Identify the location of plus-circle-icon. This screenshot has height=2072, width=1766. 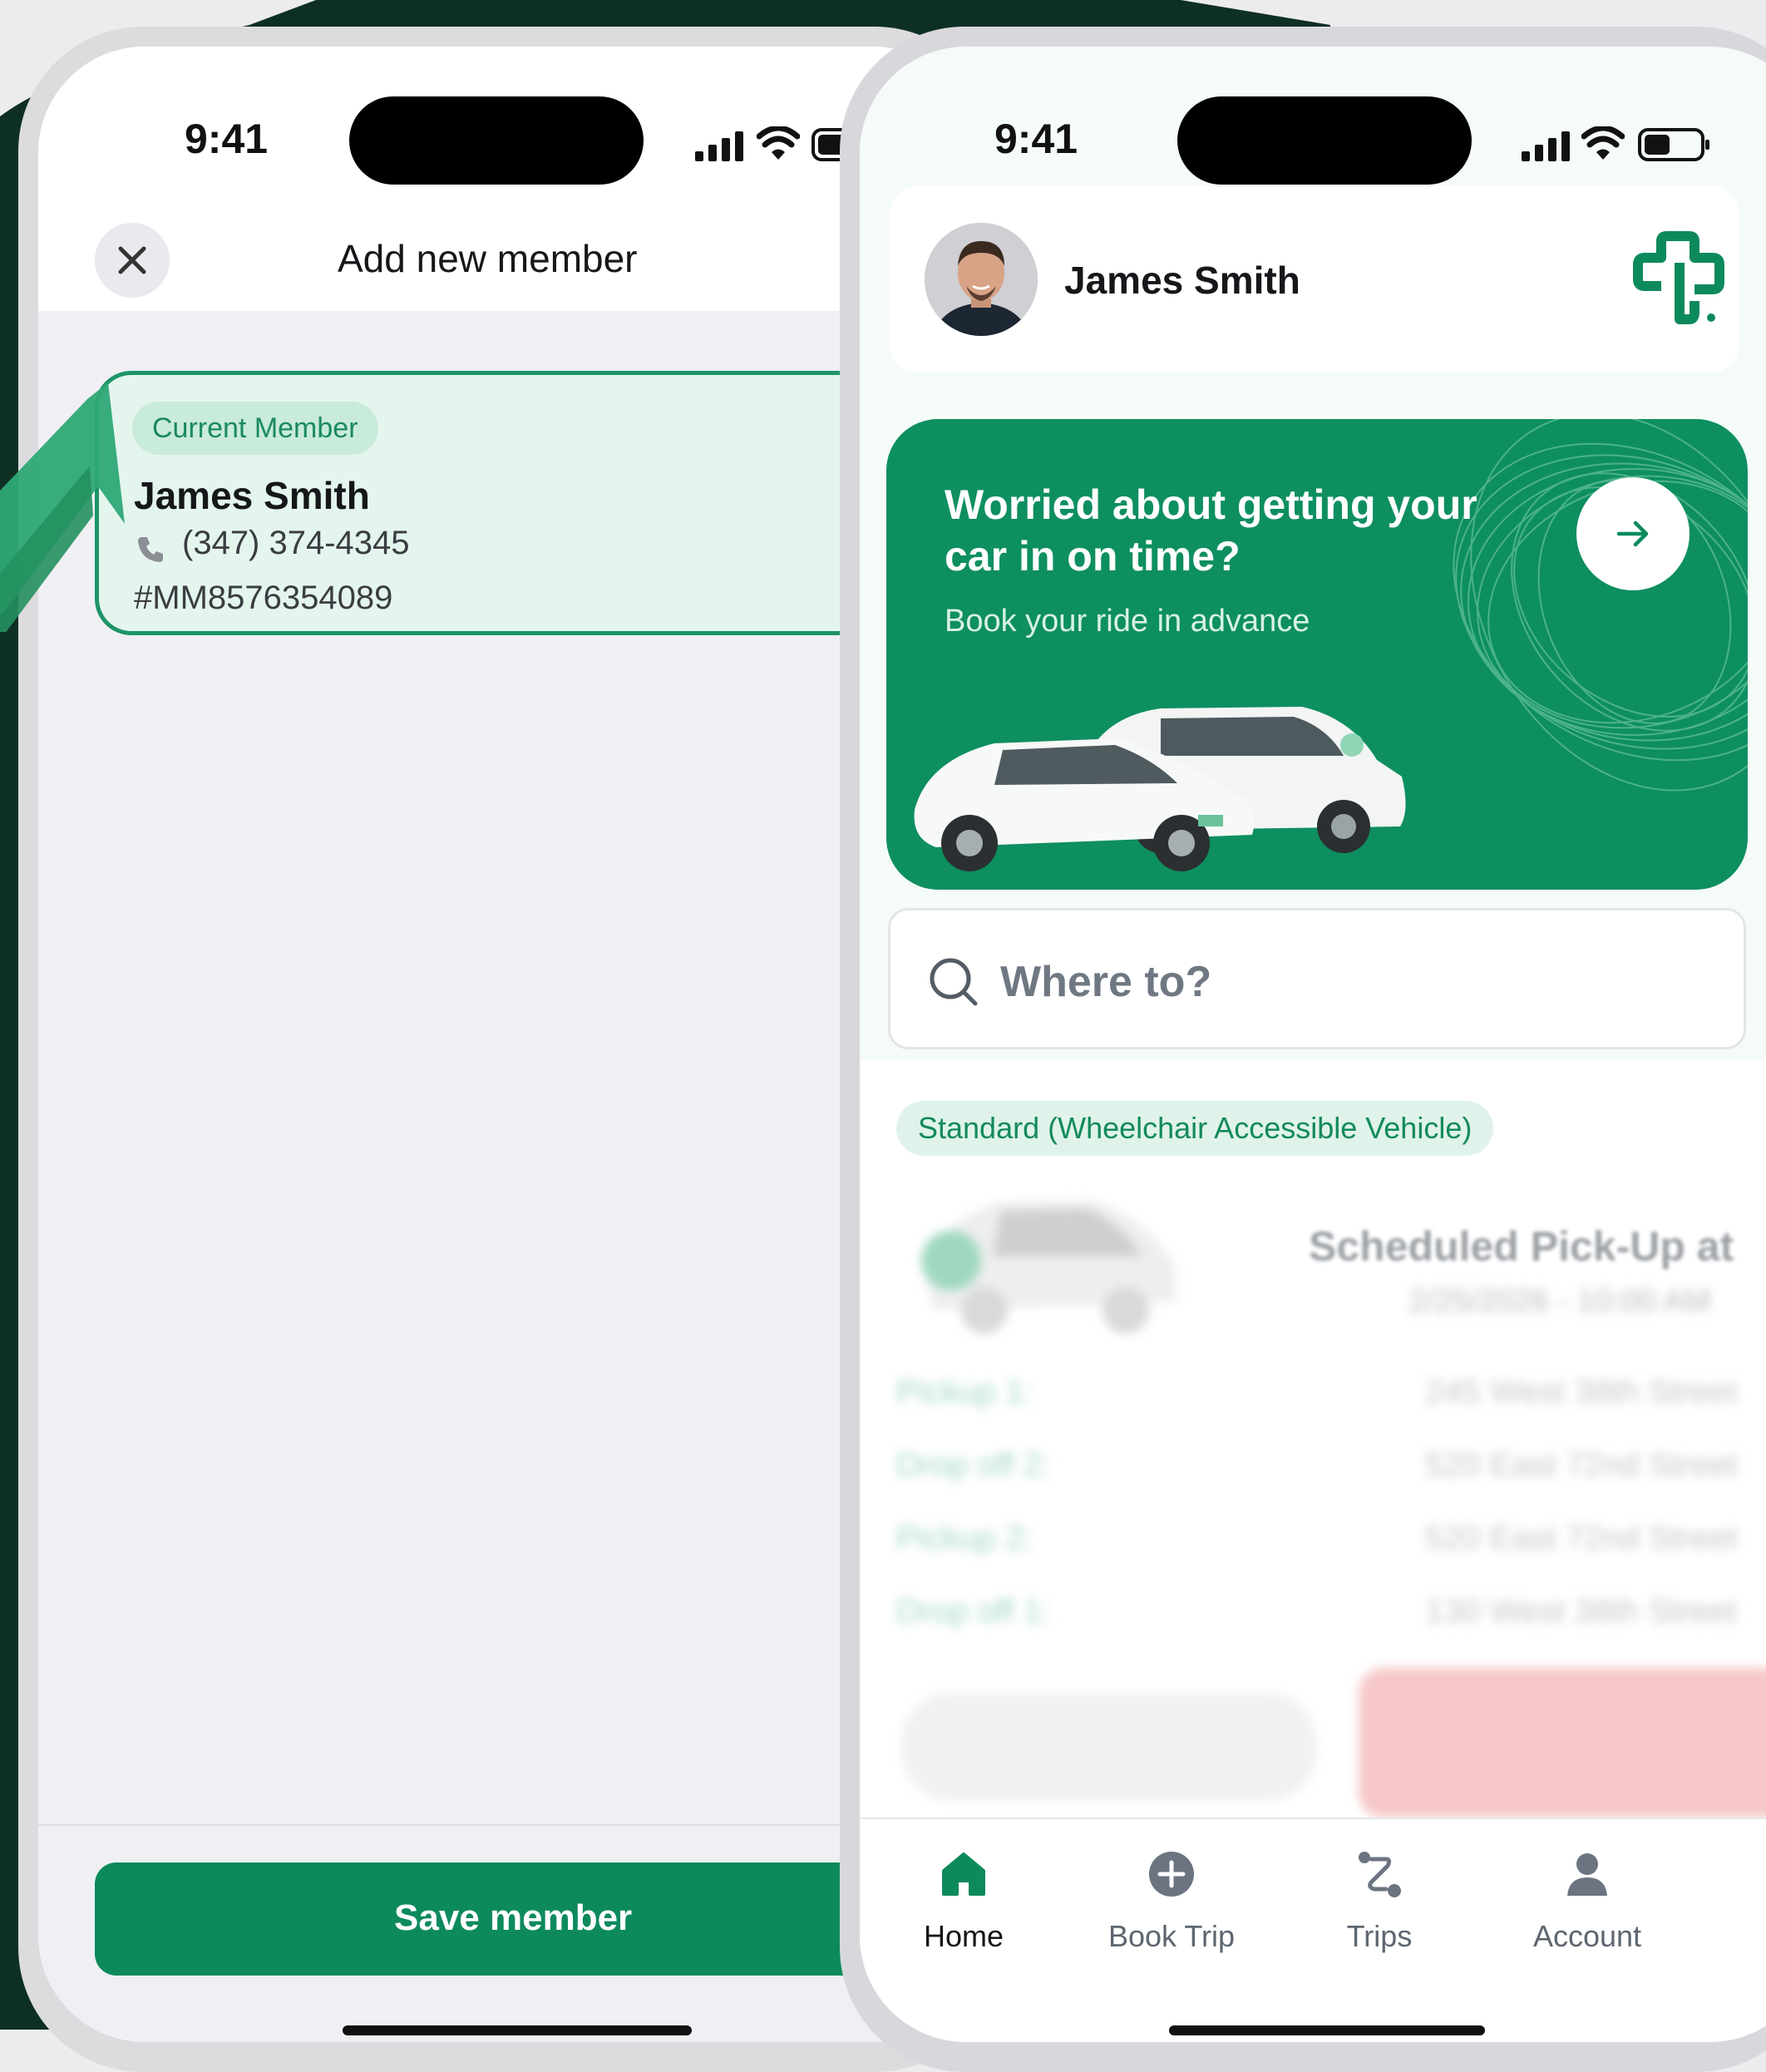
(1171, 1874).